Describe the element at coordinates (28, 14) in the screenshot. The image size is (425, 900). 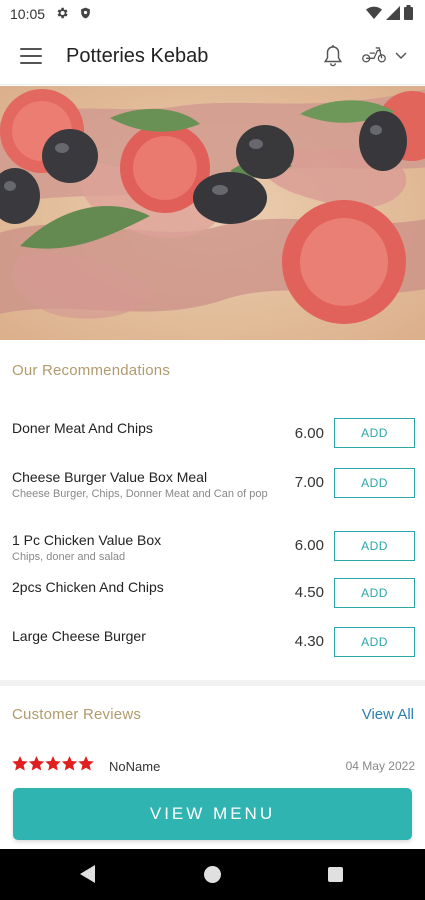
I see `status-time: 10:05` at that location.